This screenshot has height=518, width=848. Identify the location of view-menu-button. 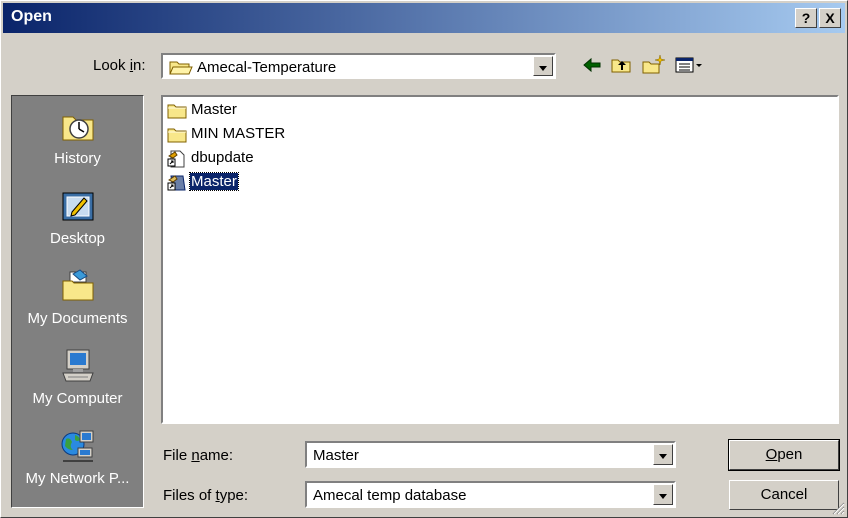
(693, 65).